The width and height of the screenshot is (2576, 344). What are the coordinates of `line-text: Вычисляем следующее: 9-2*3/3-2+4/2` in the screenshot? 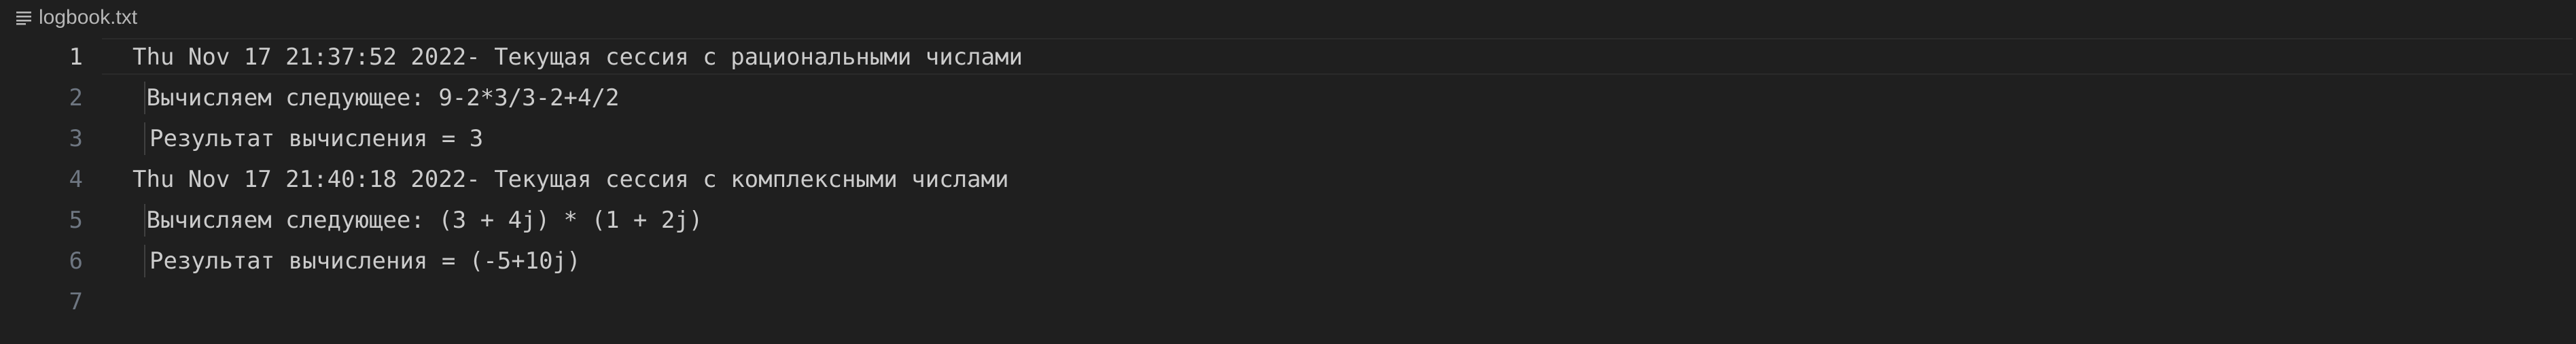 It's located at (376, 98).